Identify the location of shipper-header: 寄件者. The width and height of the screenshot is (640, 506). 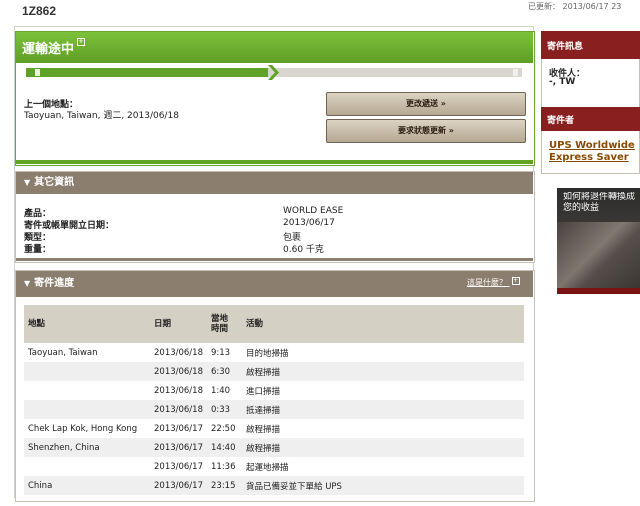
(590, 119).